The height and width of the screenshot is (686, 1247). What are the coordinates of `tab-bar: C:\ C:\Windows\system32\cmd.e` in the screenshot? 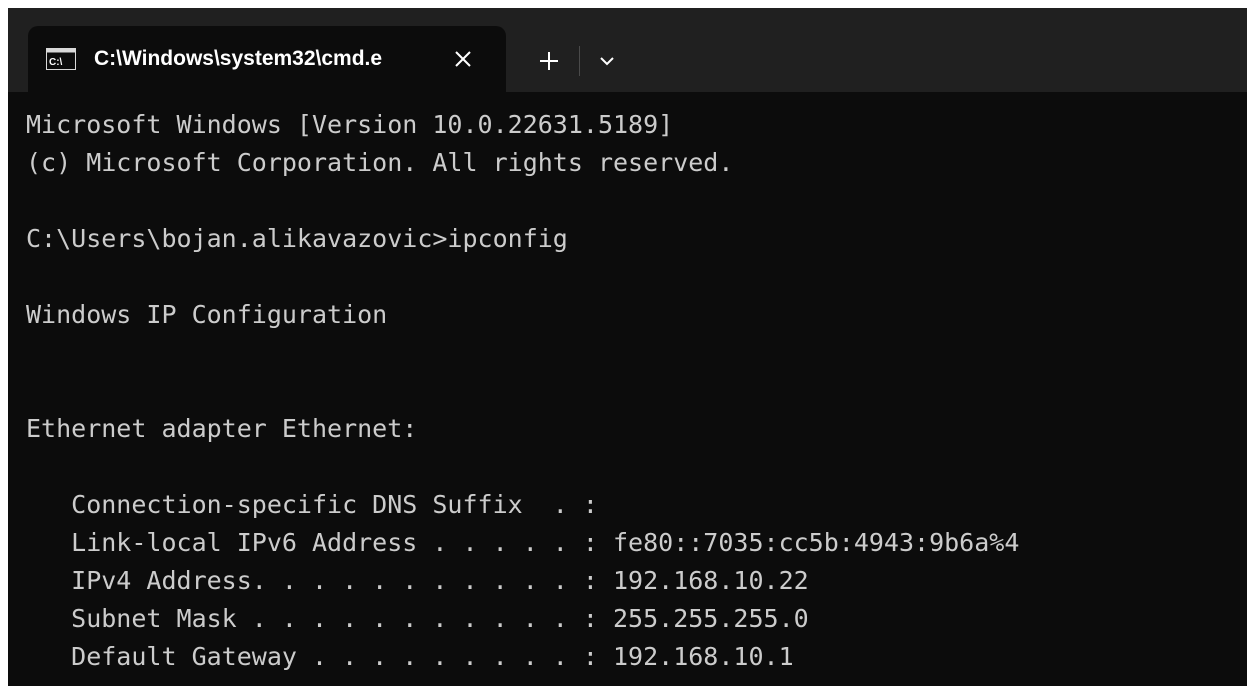 It's located at (627, 50).